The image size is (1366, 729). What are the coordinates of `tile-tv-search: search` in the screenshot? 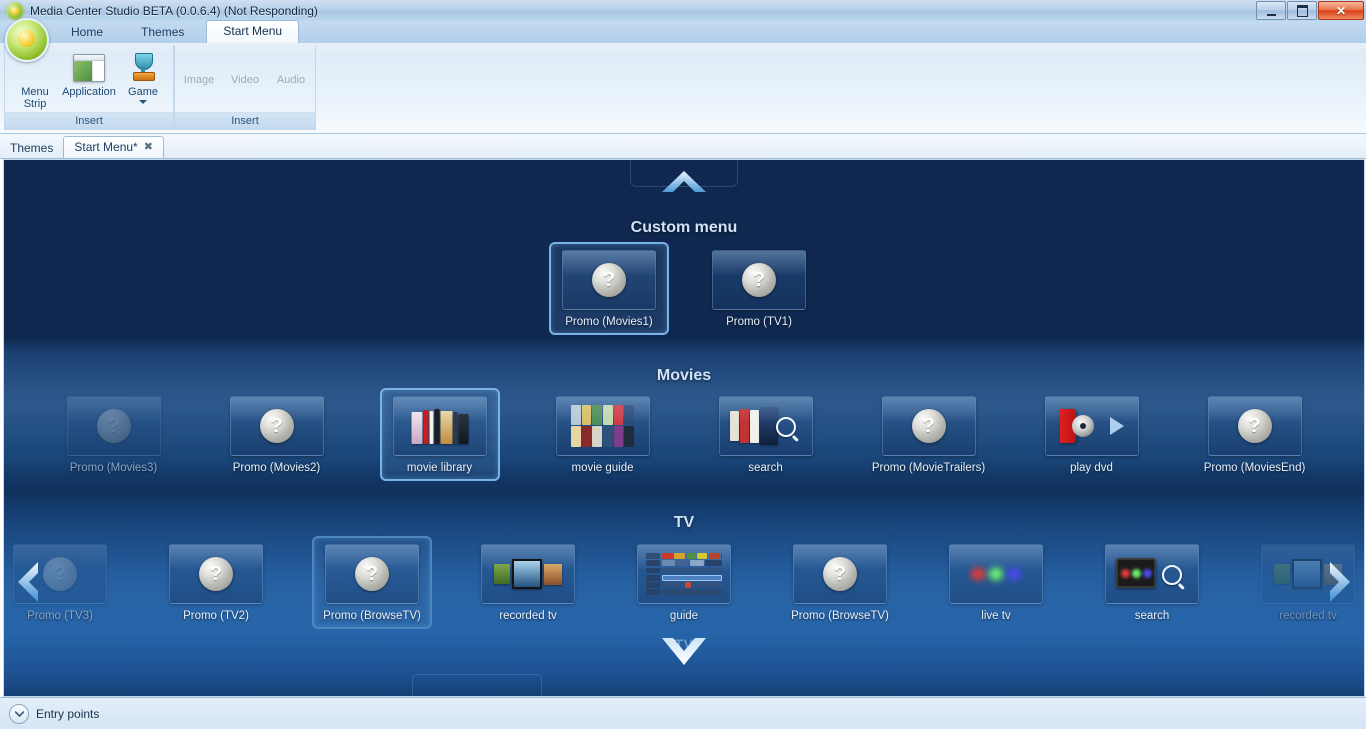 It's located at (1152, 582).